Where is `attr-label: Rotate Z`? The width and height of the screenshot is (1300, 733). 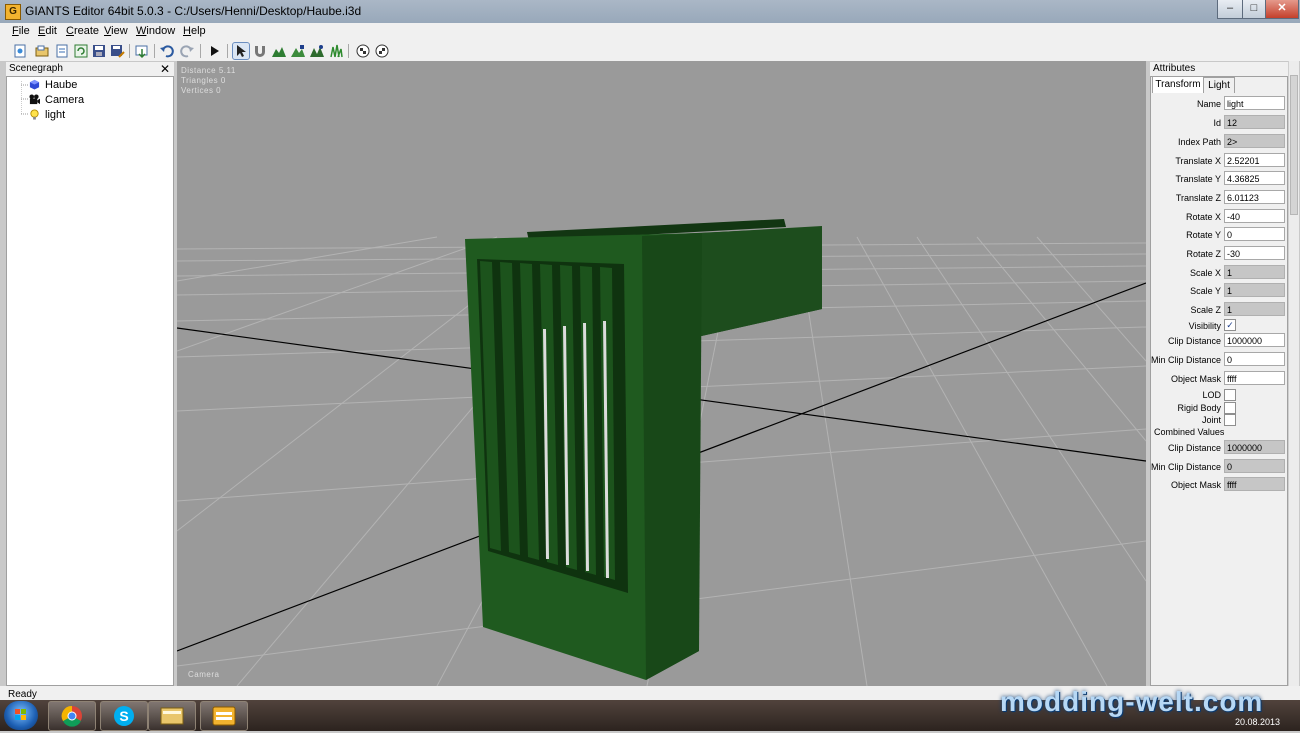
attr-label: Rotate Z is located at coordinates (1203, 254).